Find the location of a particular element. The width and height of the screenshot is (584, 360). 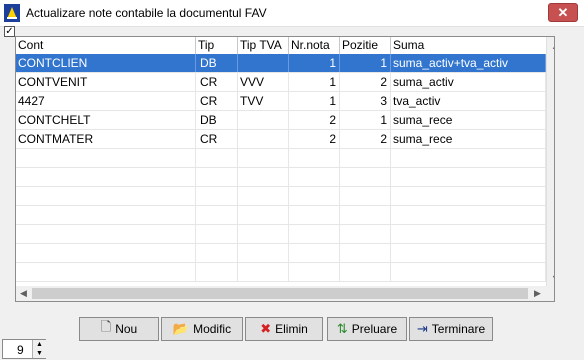

cell-tip-tva: TVV is located at coordinates (263, 101).